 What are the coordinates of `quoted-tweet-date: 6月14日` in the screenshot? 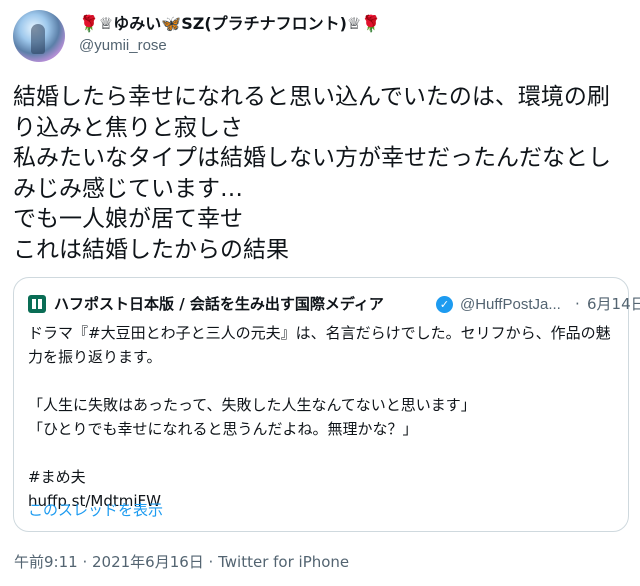 It's located at (613, 304).